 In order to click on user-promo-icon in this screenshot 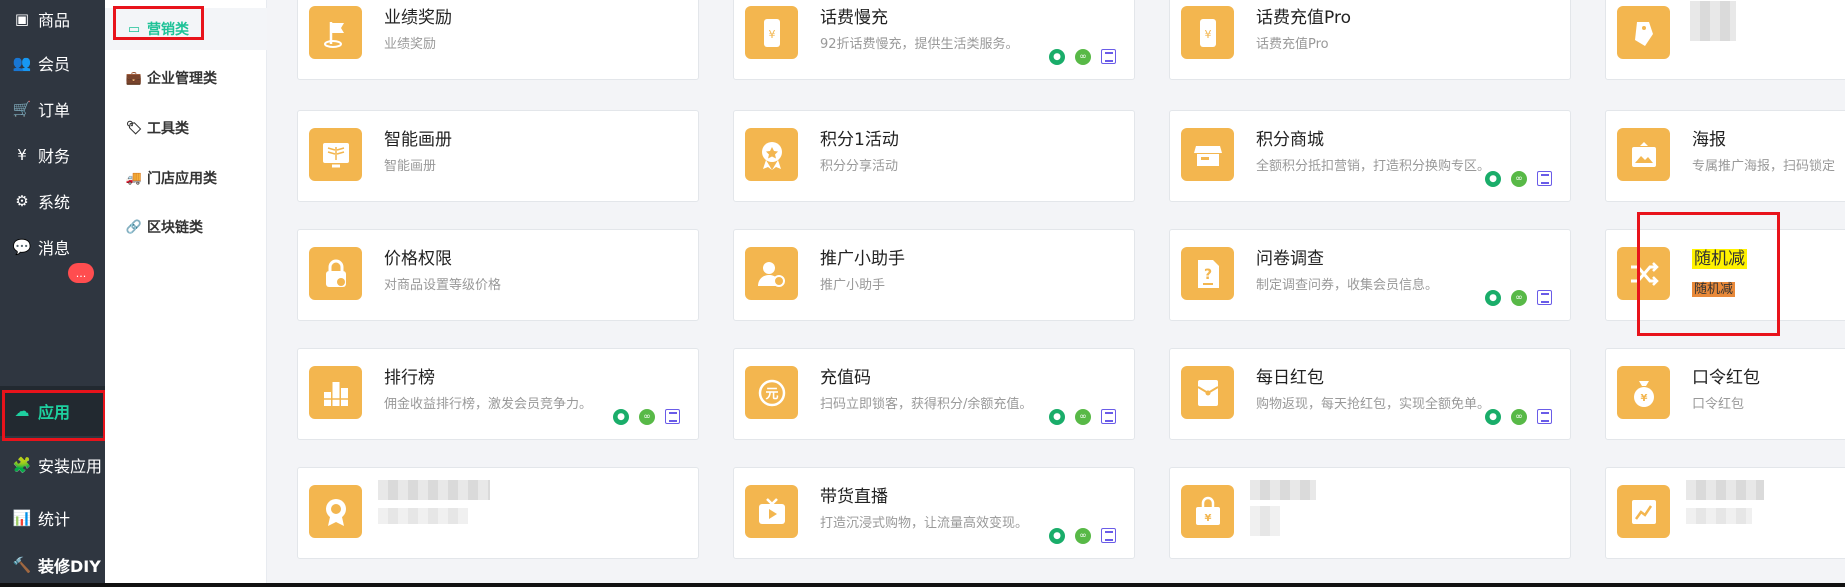, I will do `click(771, 273)`.